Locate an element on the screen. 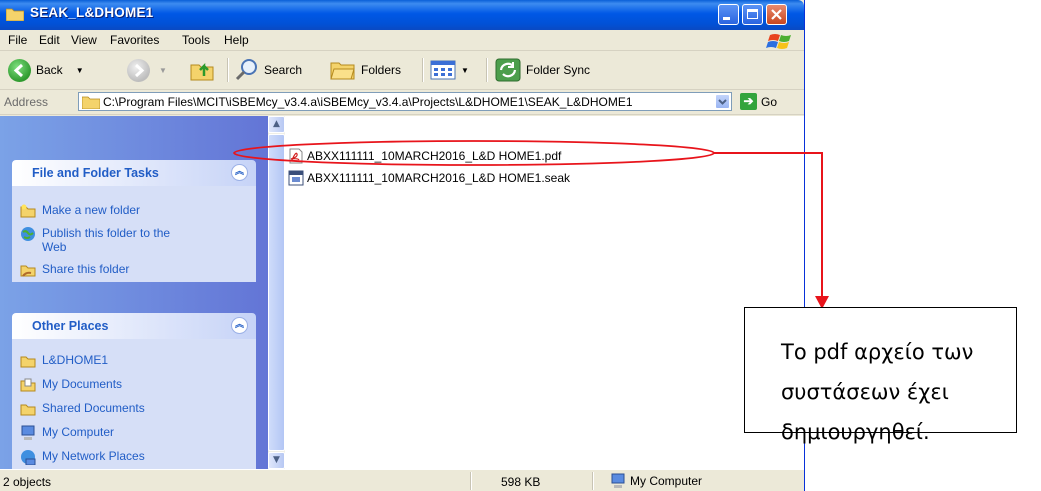 The height and width of the screenshot is (491, 1041). panel-title: File and Folder Tasks is located at coordinates (95, 173).